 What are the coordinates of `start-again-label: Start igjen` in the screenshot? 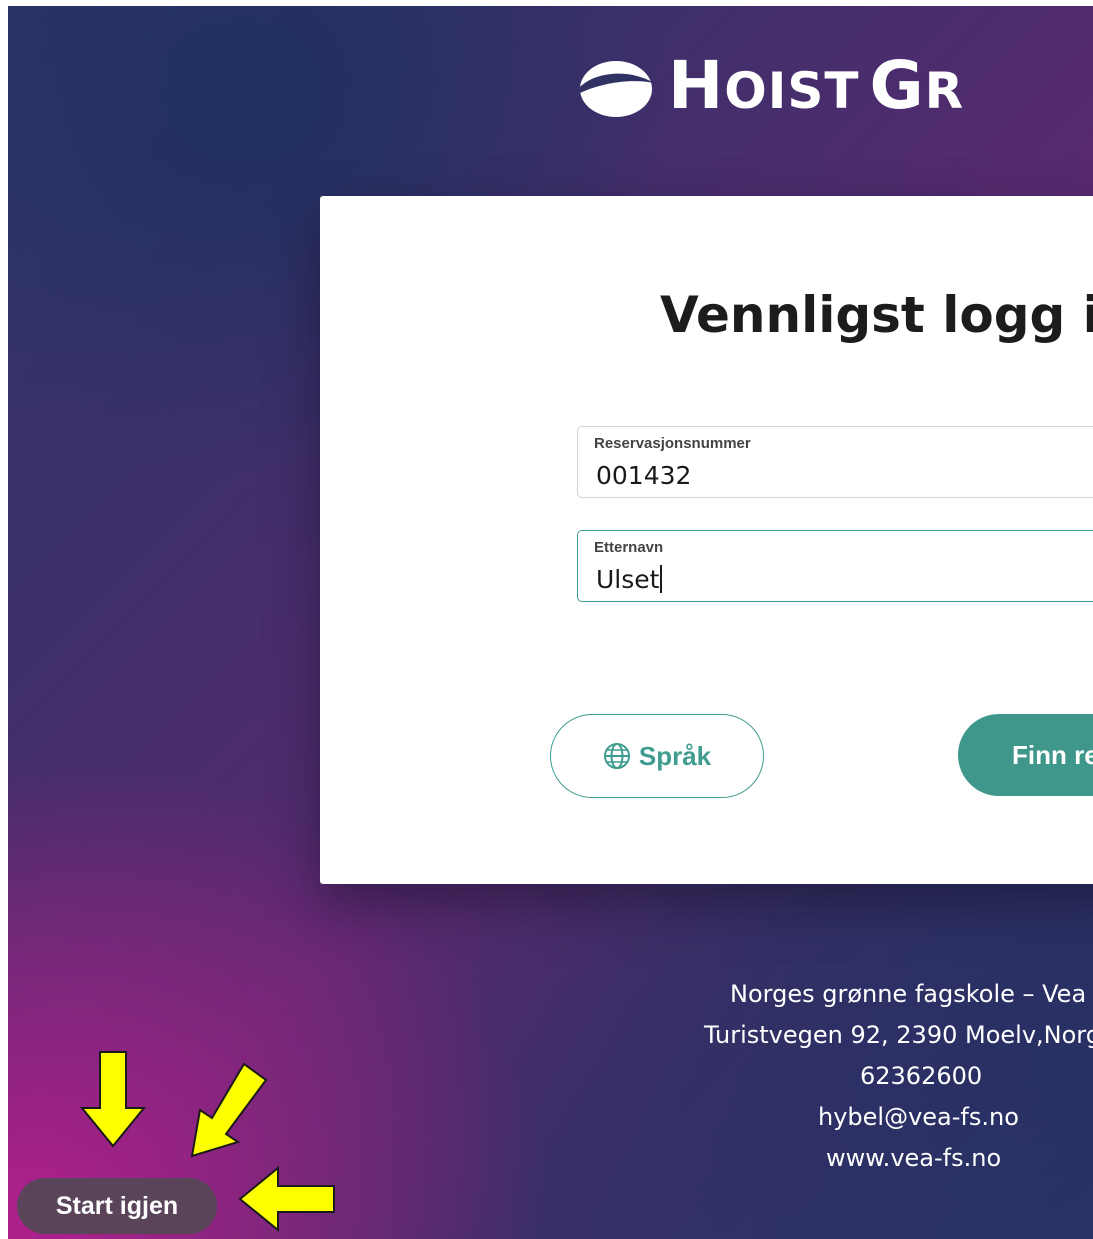 It's located at (117, 1205).